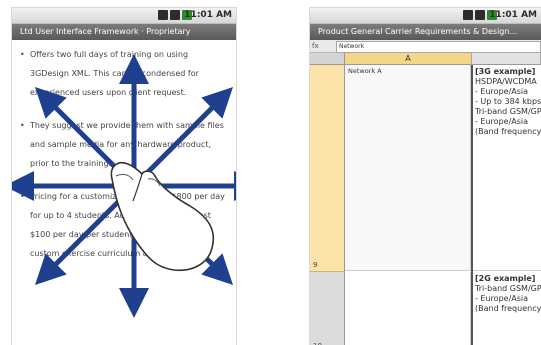  I want to click on arrow-up-right, so click(187, 132).